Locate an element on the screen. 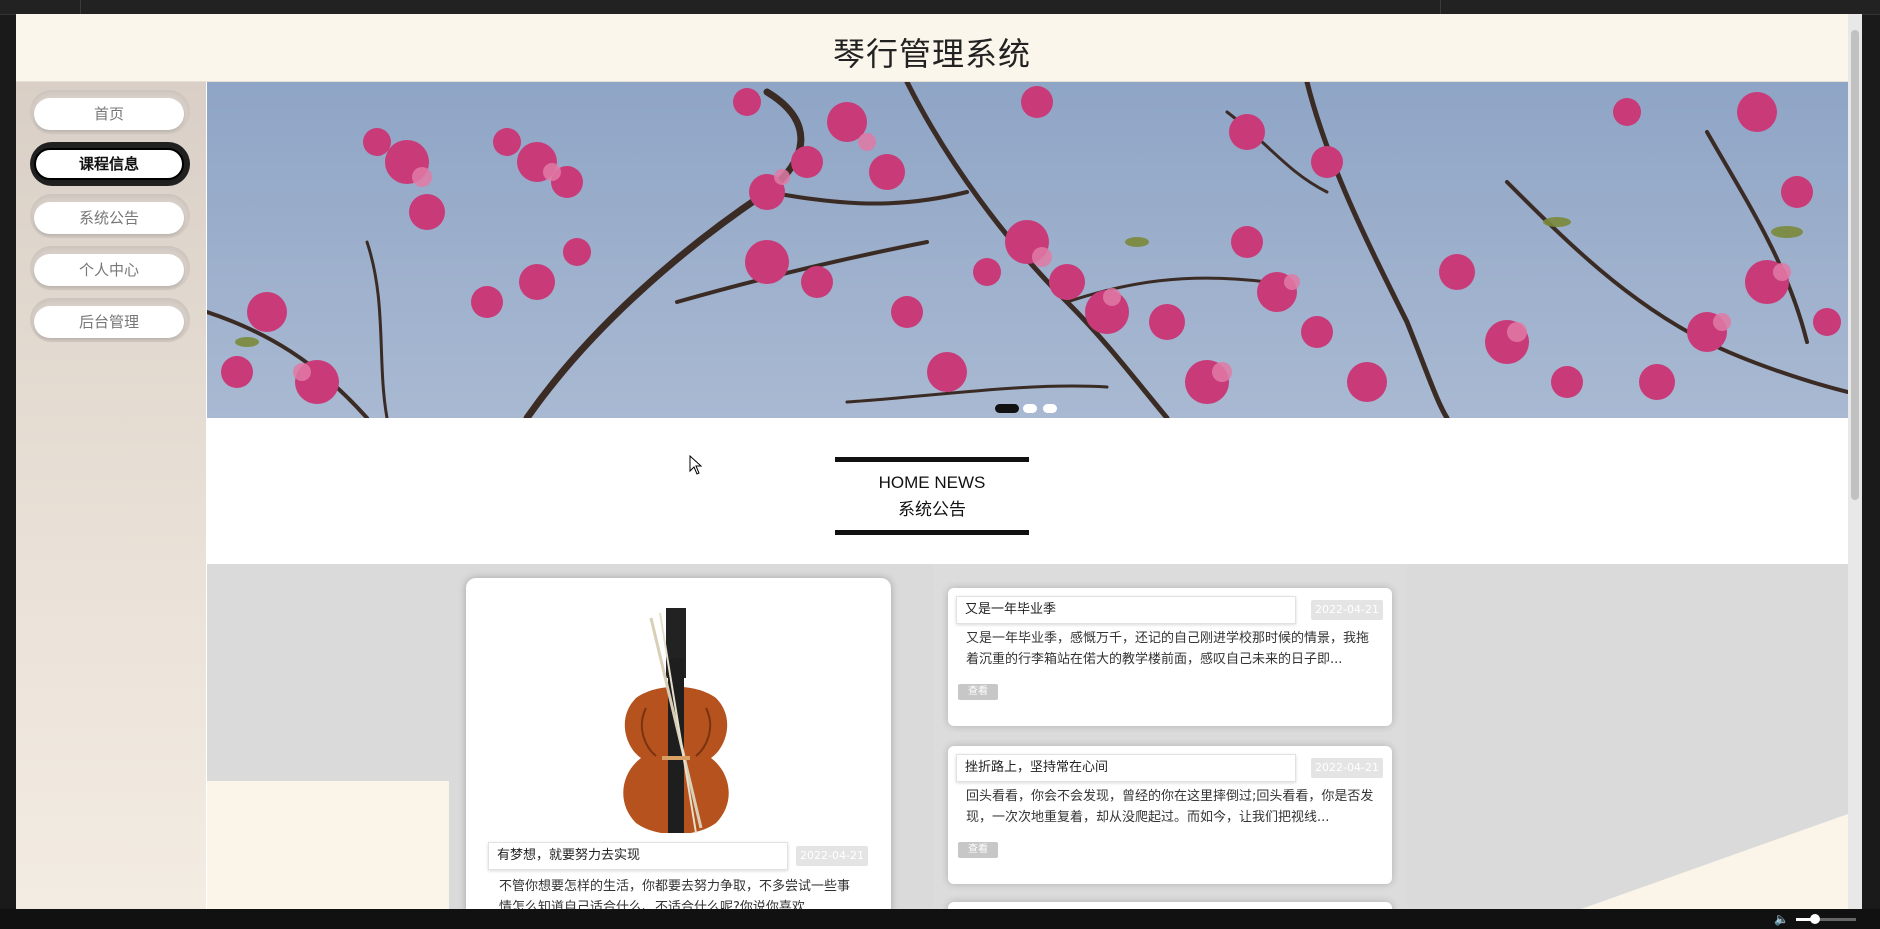 The height and width of the screenshot is (929, 1880). site-header: 琴行管理系统 is located at coordinates (932, 48).